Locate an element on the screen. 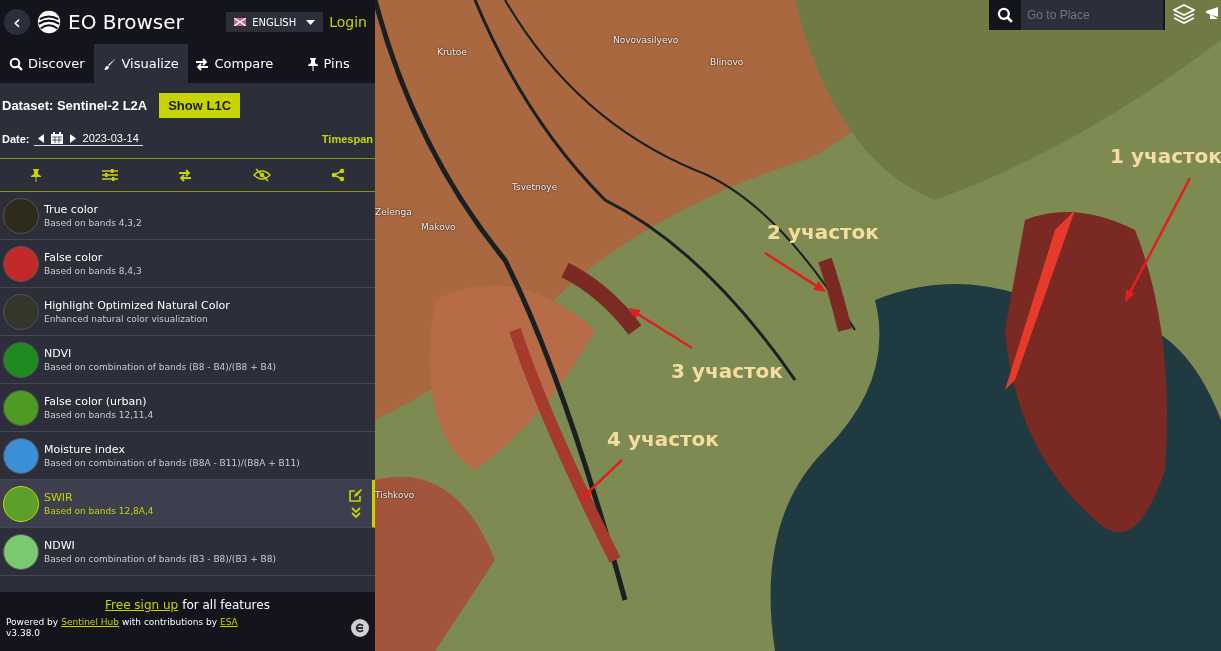 The height and width of the screenshot is (651, 1221). annotation-label: 4 участок is located at coordinates (663, 439).